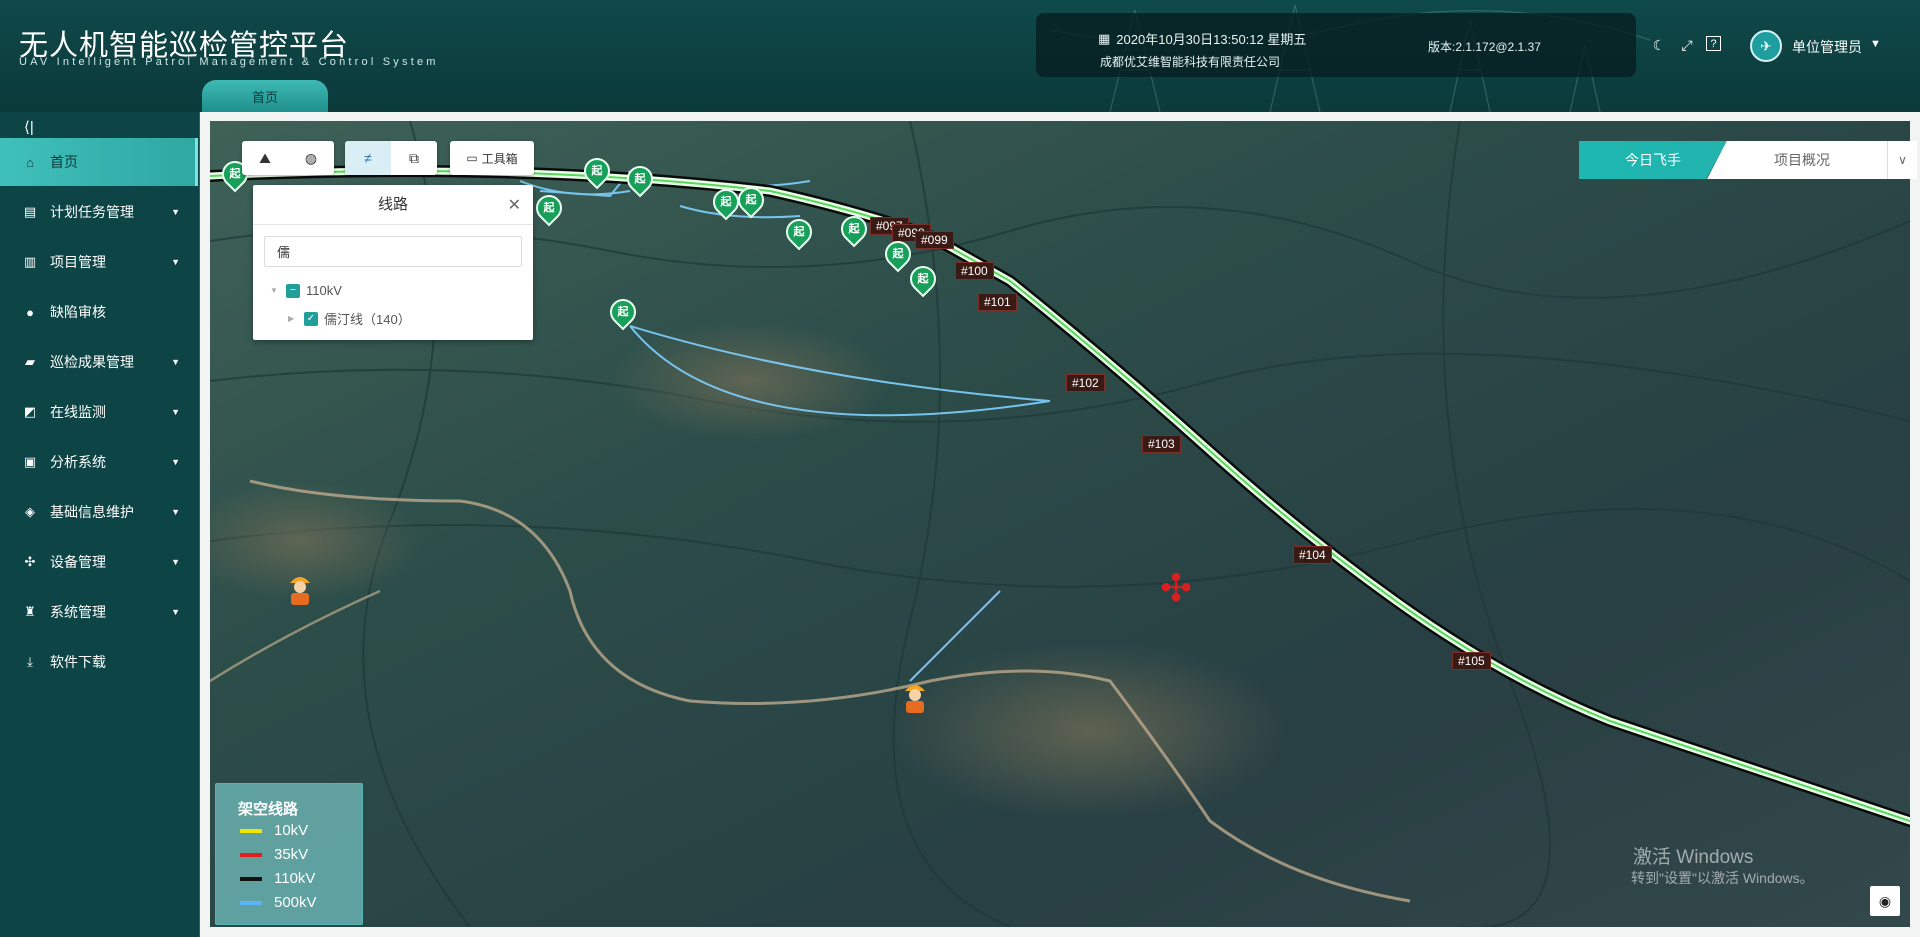  I want to click on tower-label: #100, so click(974, 271).